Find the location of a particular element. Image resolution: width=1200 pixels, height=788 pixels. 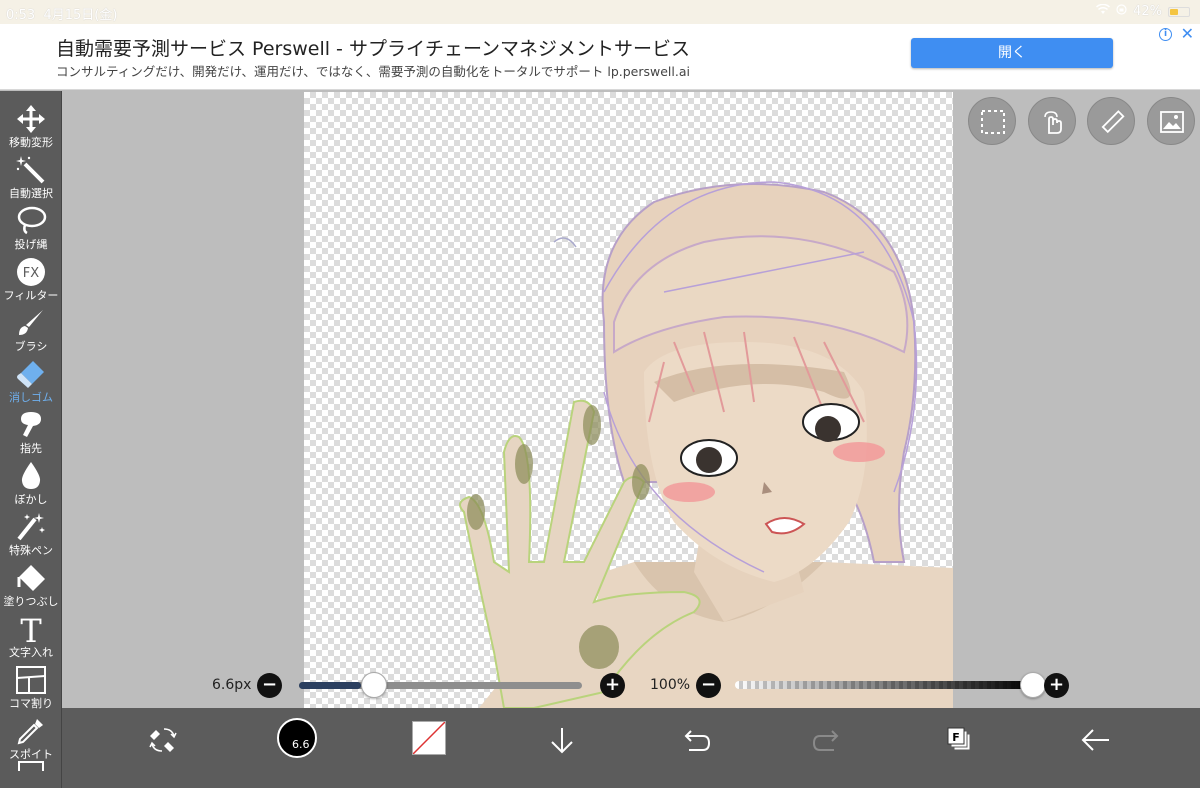

back-button is located at coordinates (1095, 740).